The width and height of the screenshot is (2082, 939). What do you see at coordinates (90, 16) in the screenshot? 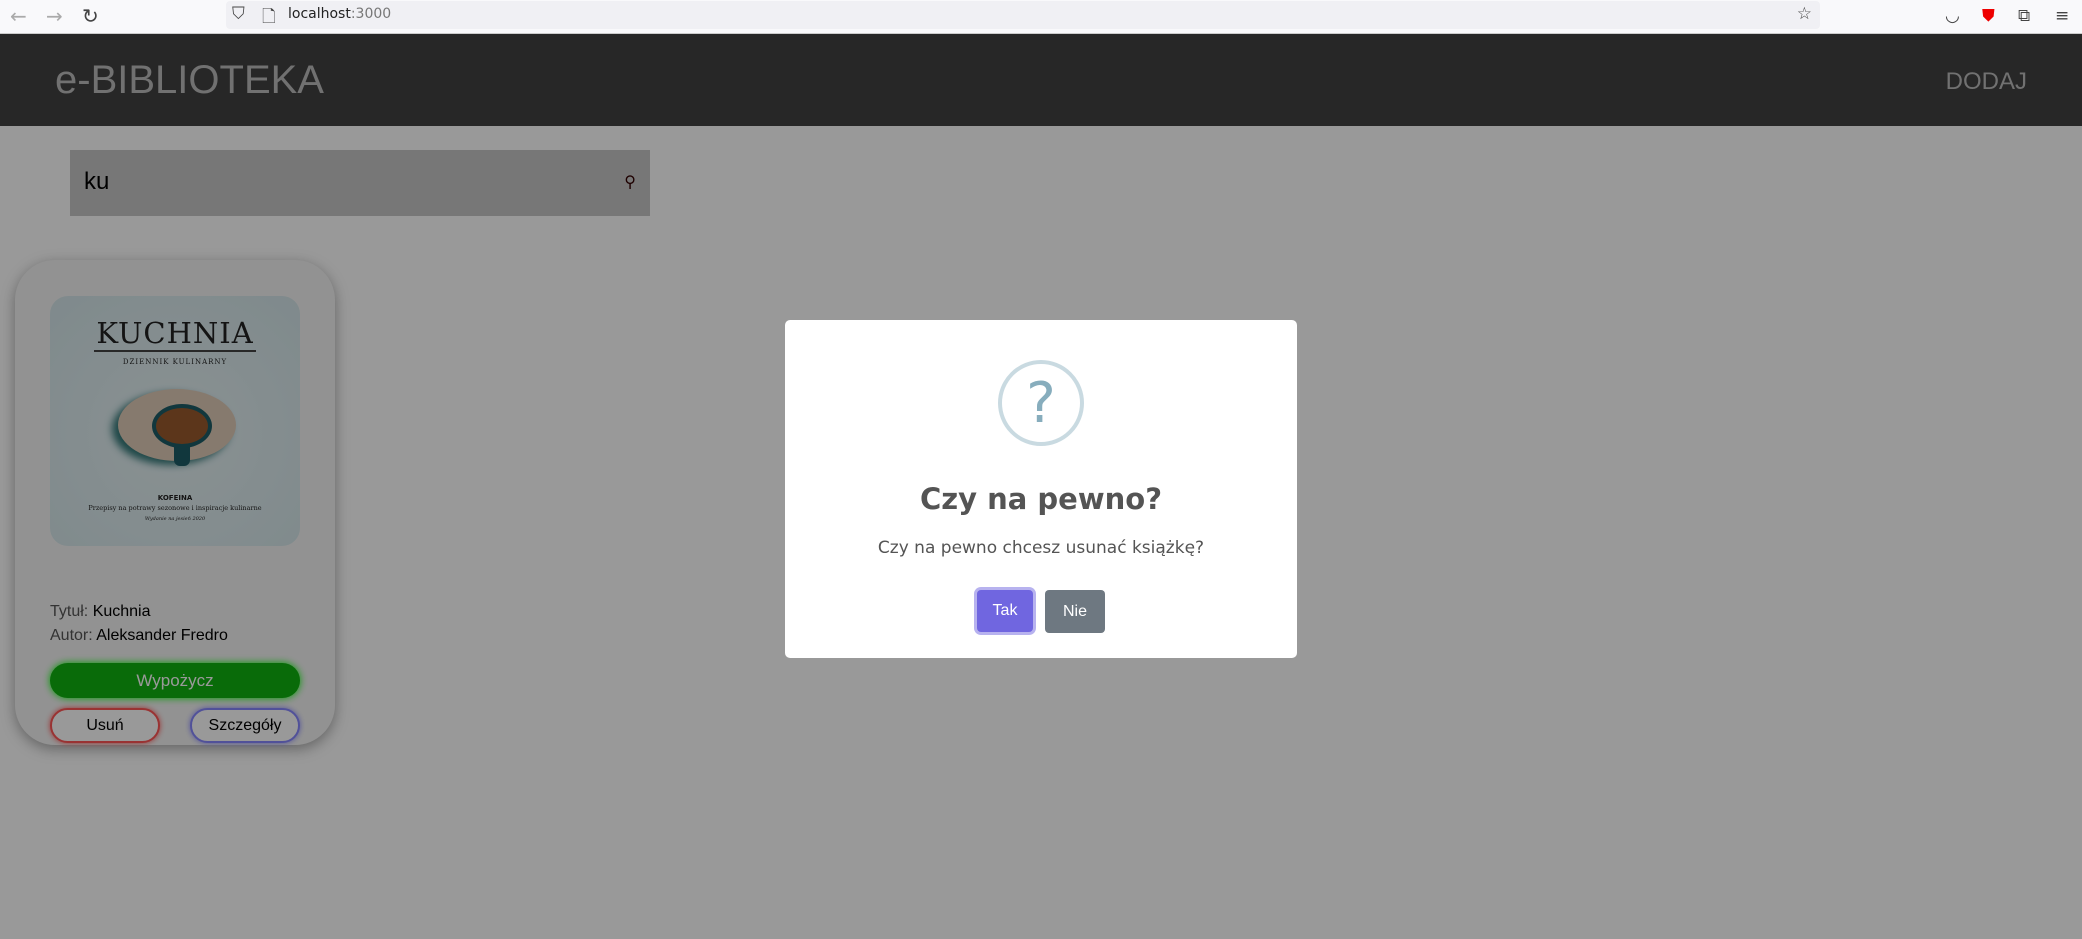
I see `reload-icon: ↻` at bounding box center [90, 16].